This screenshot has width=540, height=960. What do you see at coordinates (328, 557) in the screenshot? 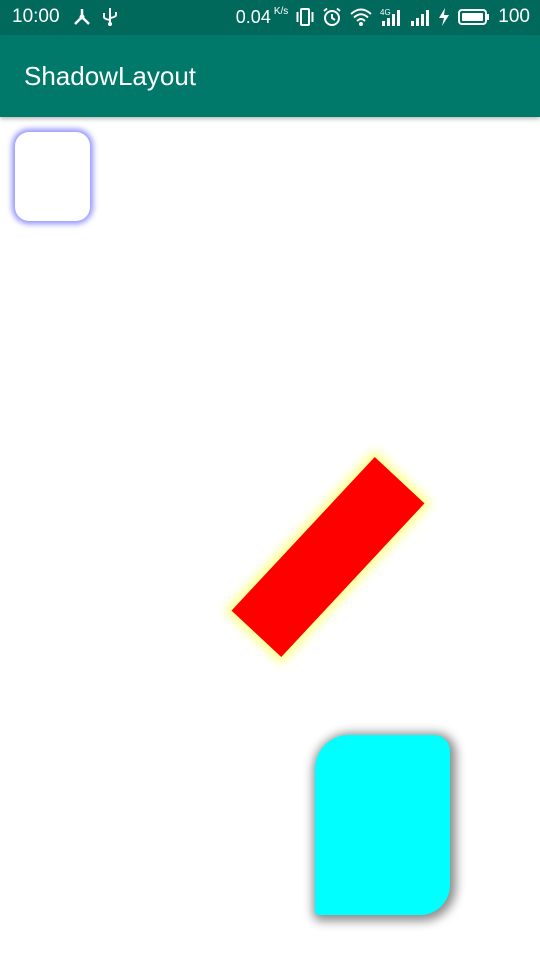
I see `red-shadow-rectangle` at bounding box center [328, 557].